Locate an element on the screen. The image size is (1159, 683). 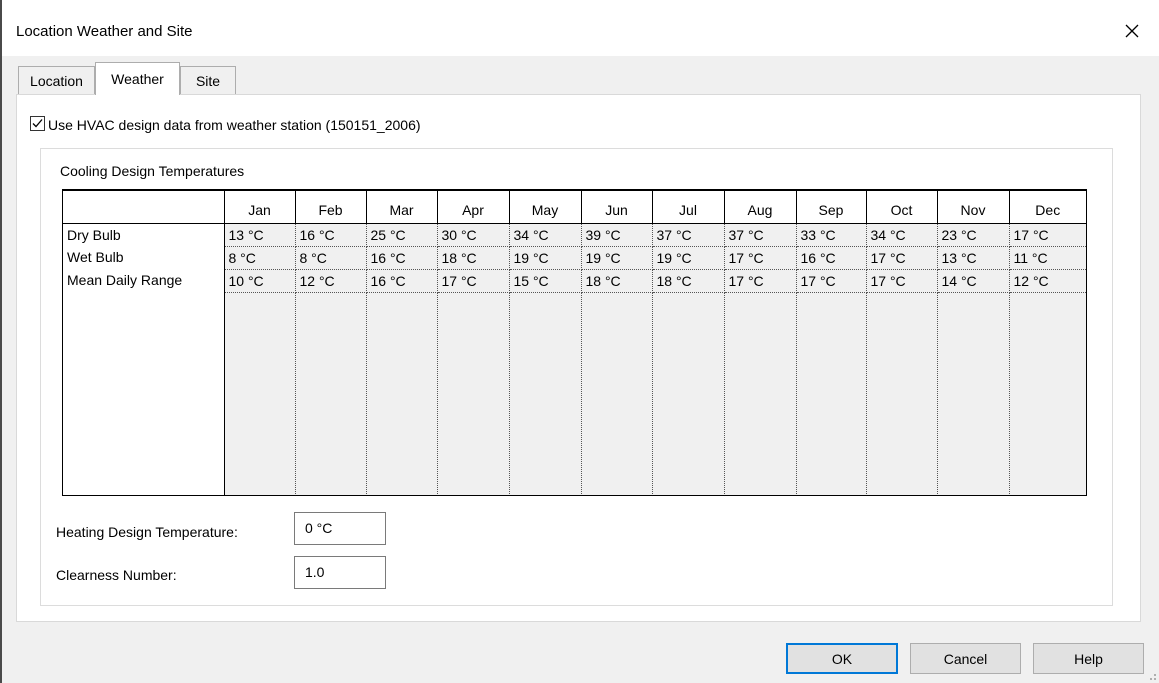
mean-daily-range-cell: 10 °C is located at coordinates (260, 281).